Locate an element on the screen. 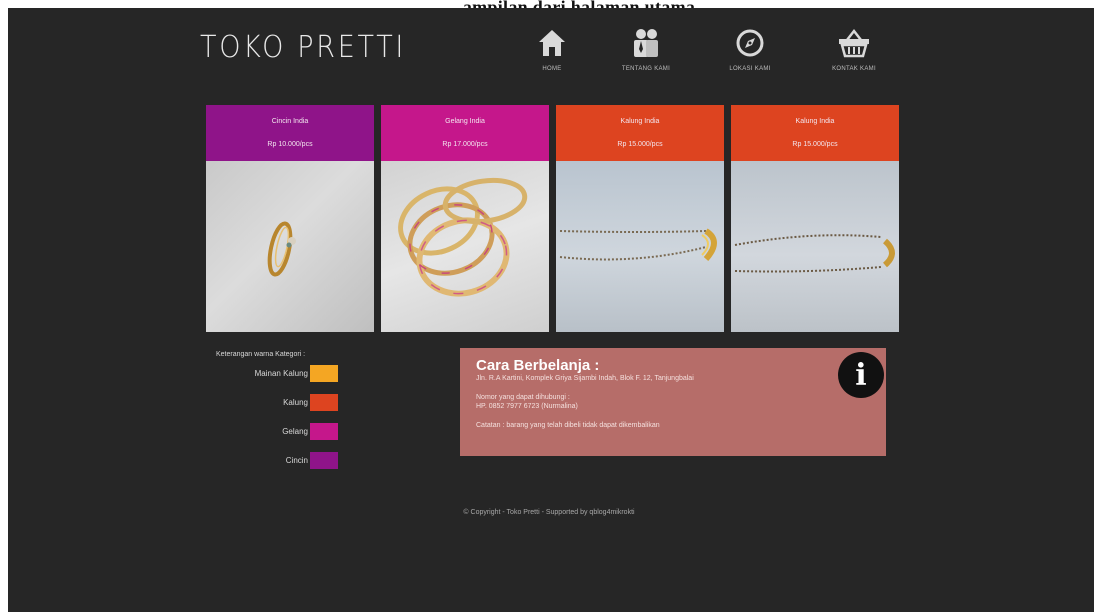 Image resolution: width=1098 pixels, height=612 pixels. page-caption: ampilan dari halaman utama is located at coordinates (549, 4).